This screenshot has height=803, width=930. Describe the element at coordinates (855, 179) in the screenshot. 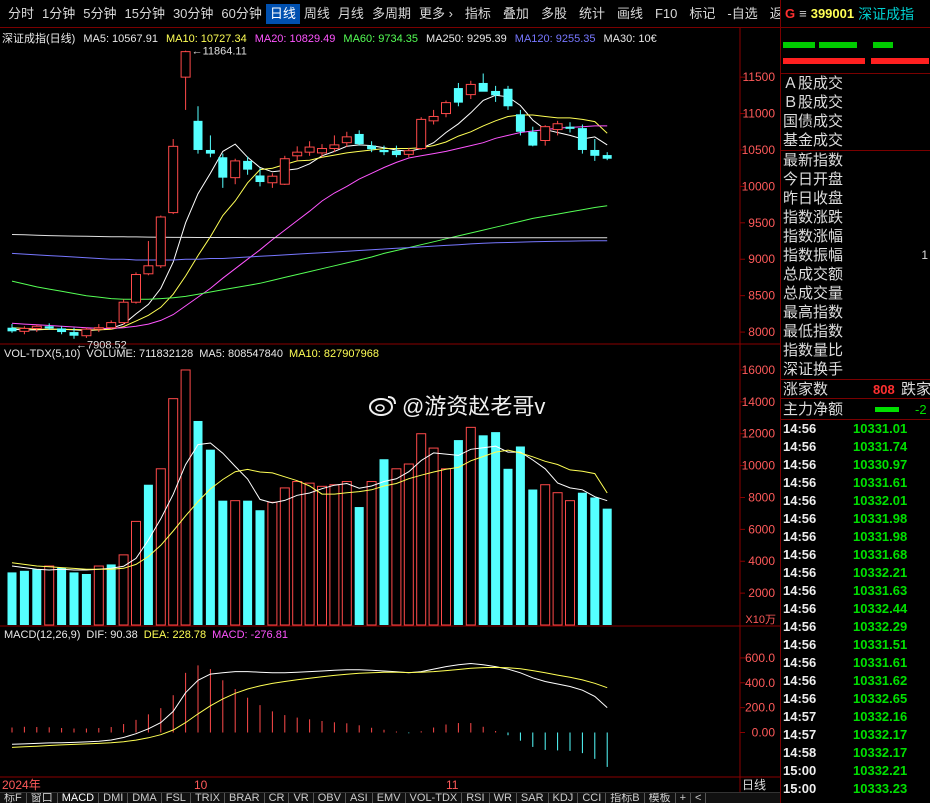

I see `stat-row: 今日开盘` at that location.